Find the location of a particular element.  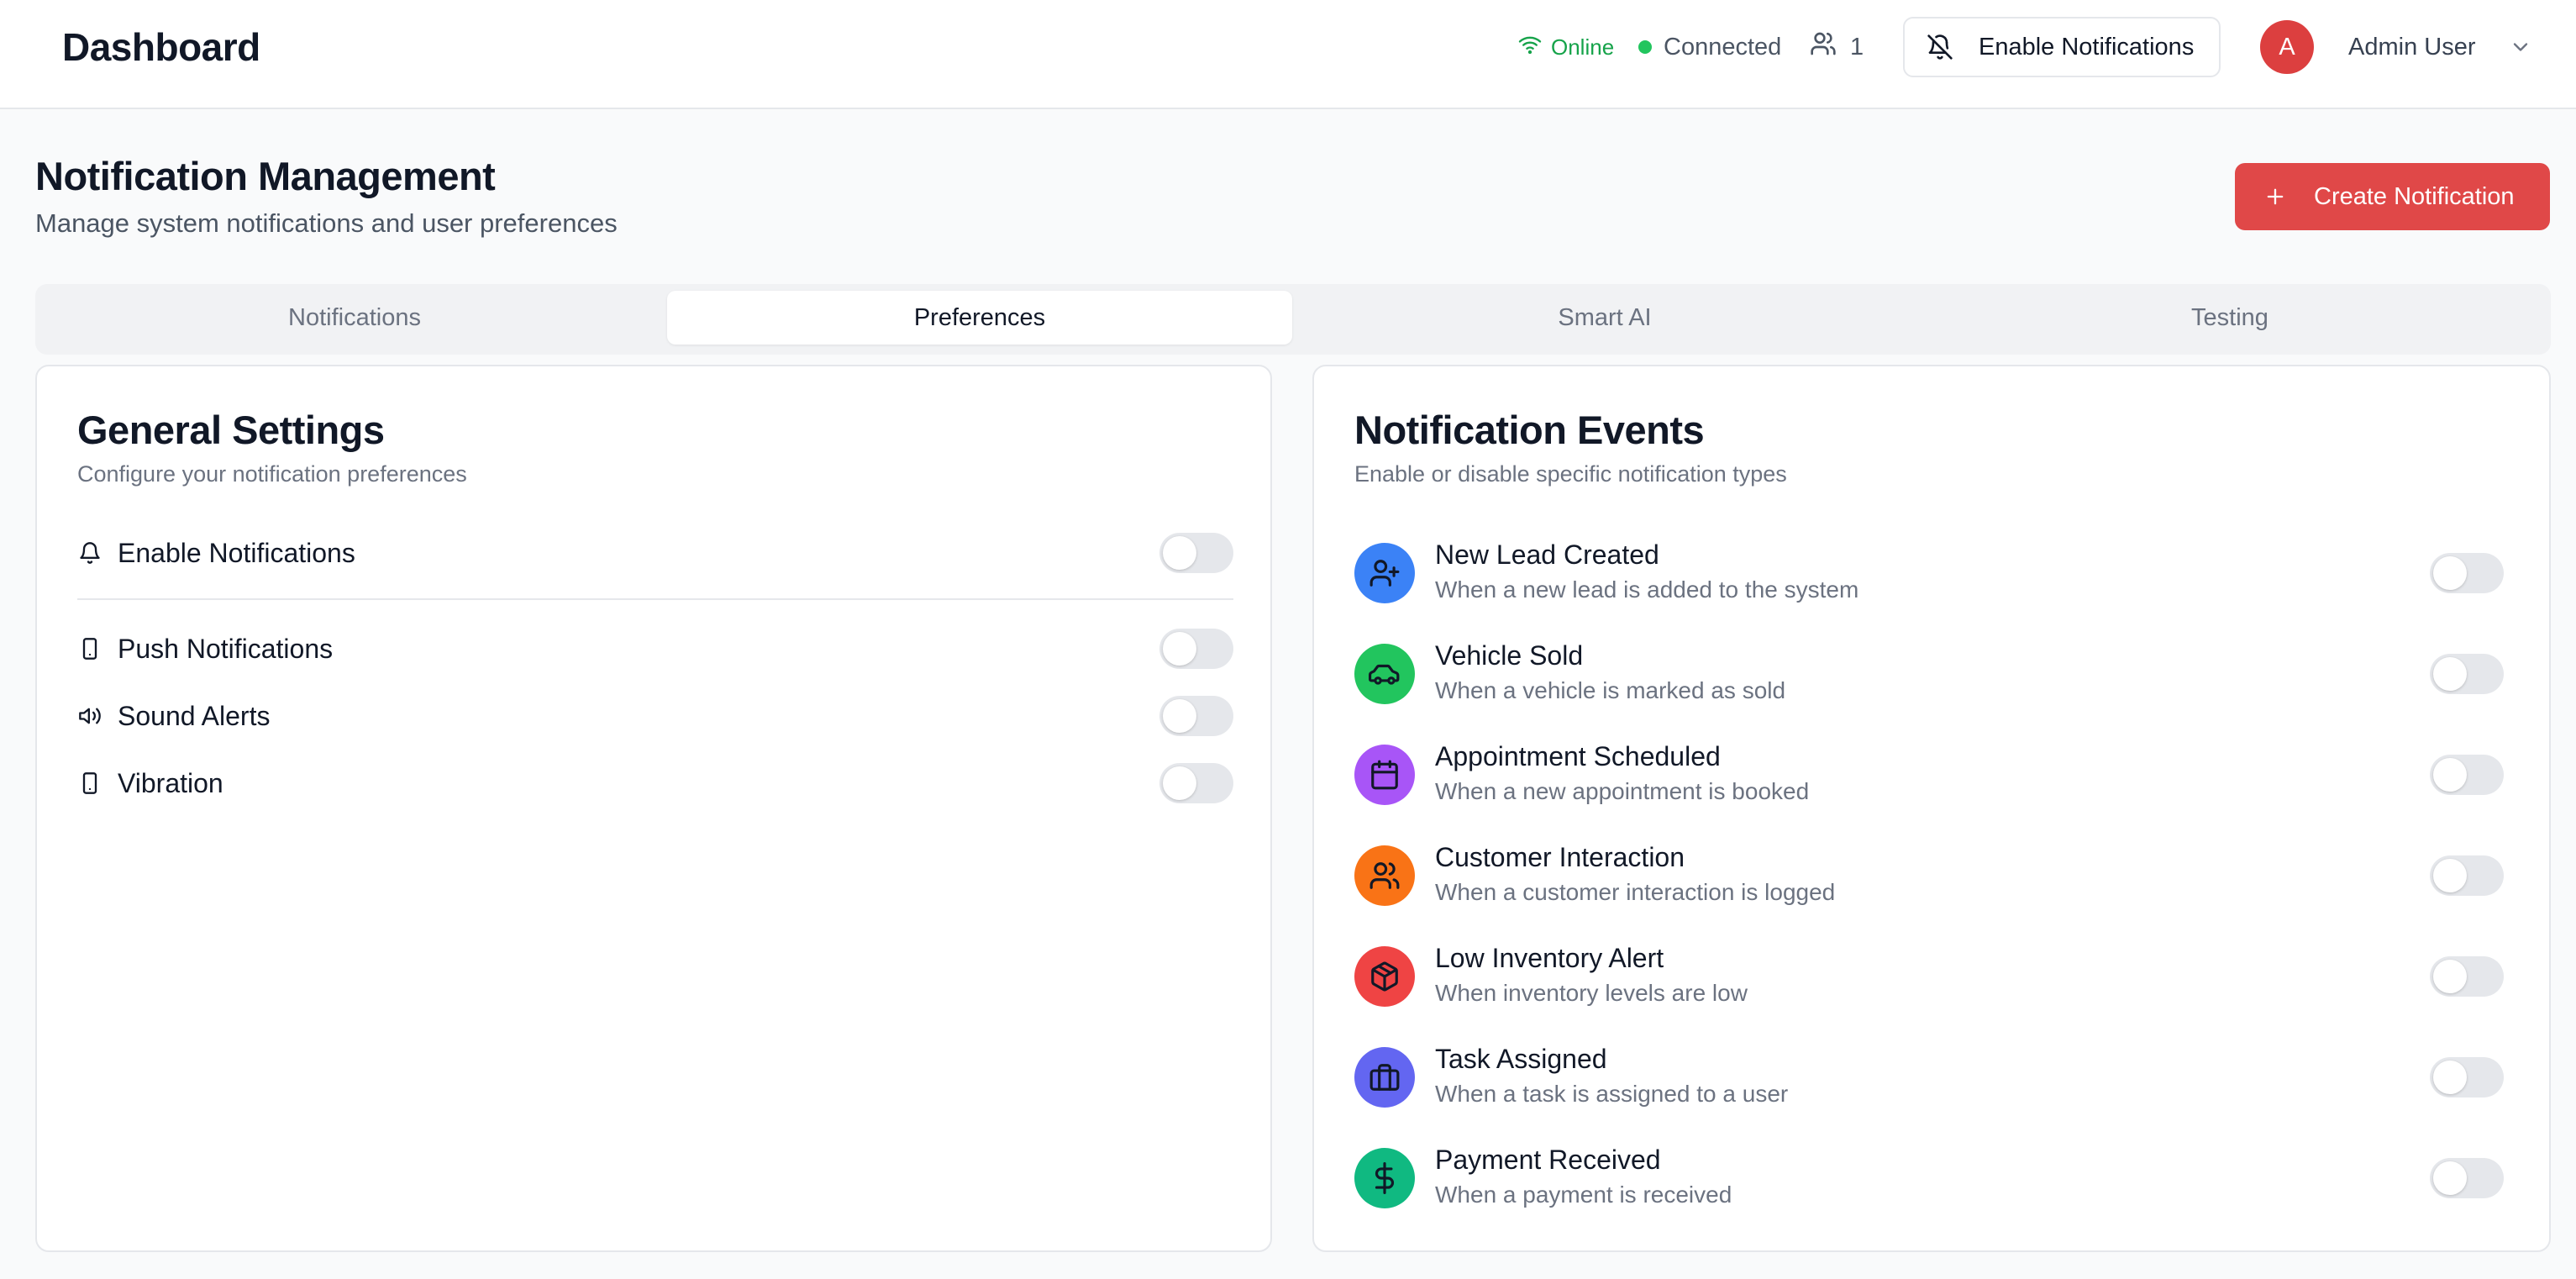

tab-testing: Testing is located at coordinates (2229, 318).